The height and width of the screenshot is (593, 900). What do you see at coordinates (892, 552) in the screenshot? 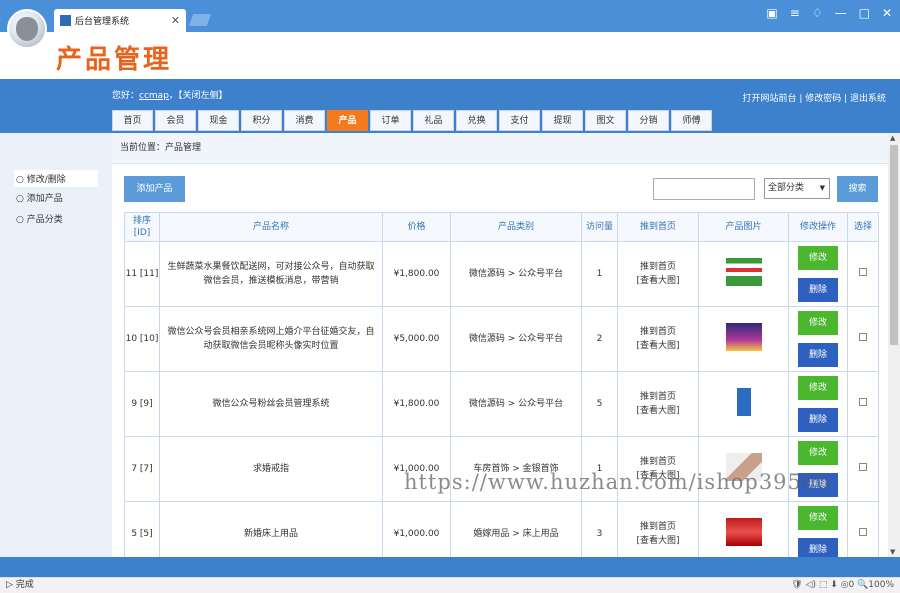
I see `scroll-down-icon: ▼` at bounding box center [892, 552].